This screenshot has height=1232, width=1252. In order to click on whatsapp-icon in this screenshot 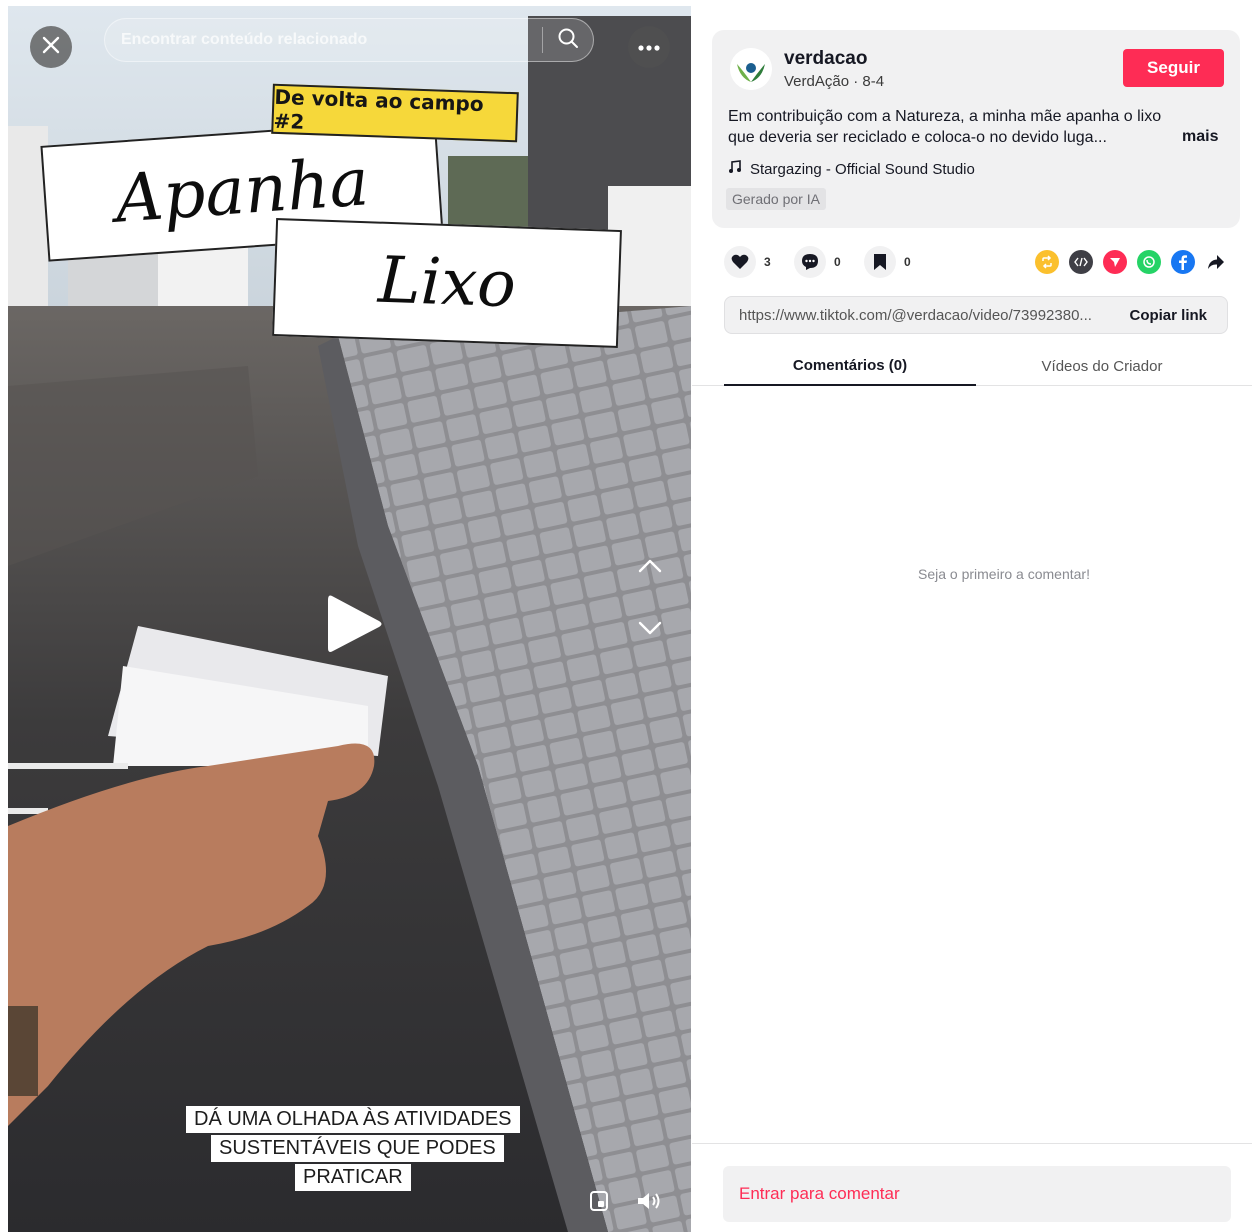, I will do `click(1149, 262)`.